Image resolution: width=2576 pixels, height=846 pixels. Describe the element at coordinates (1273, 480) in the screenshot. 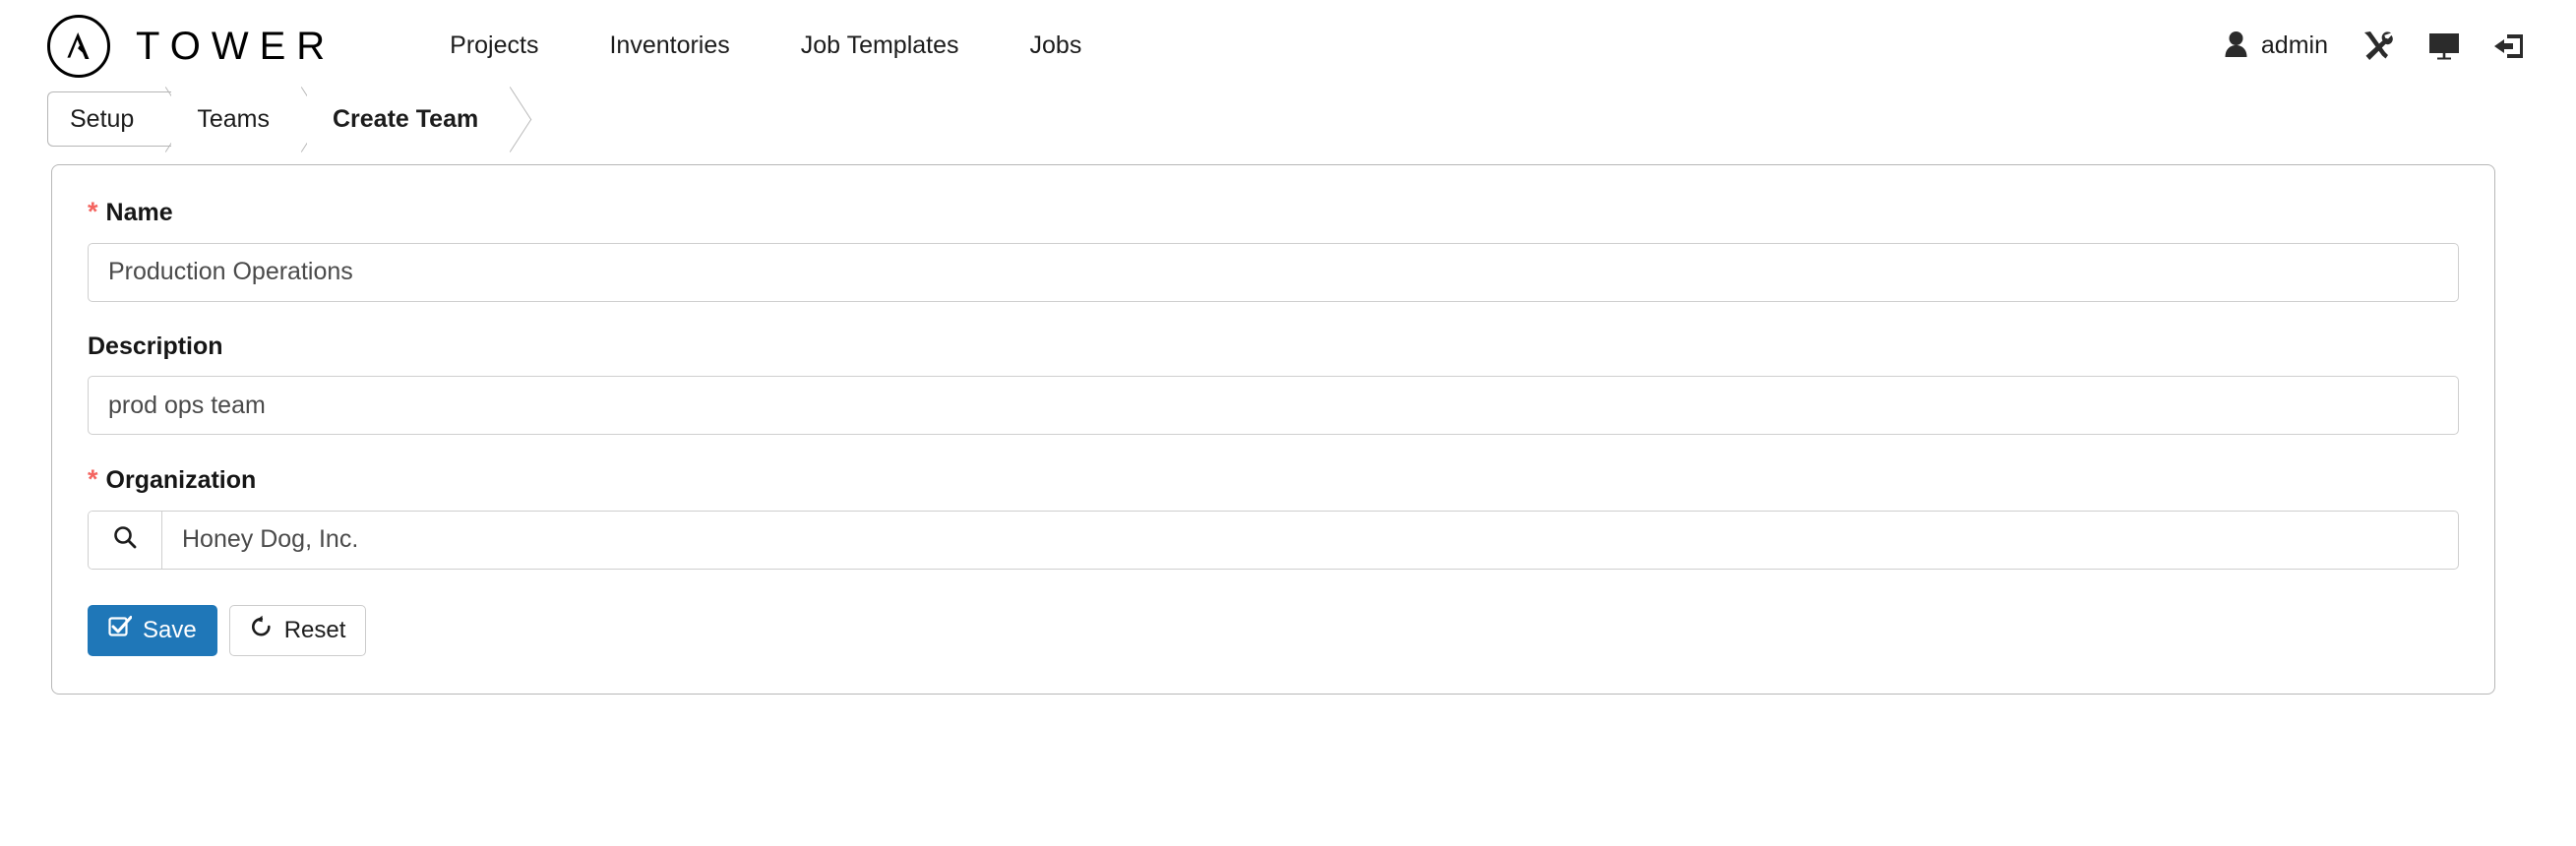

I see `organization-label: * Organization` at that location.